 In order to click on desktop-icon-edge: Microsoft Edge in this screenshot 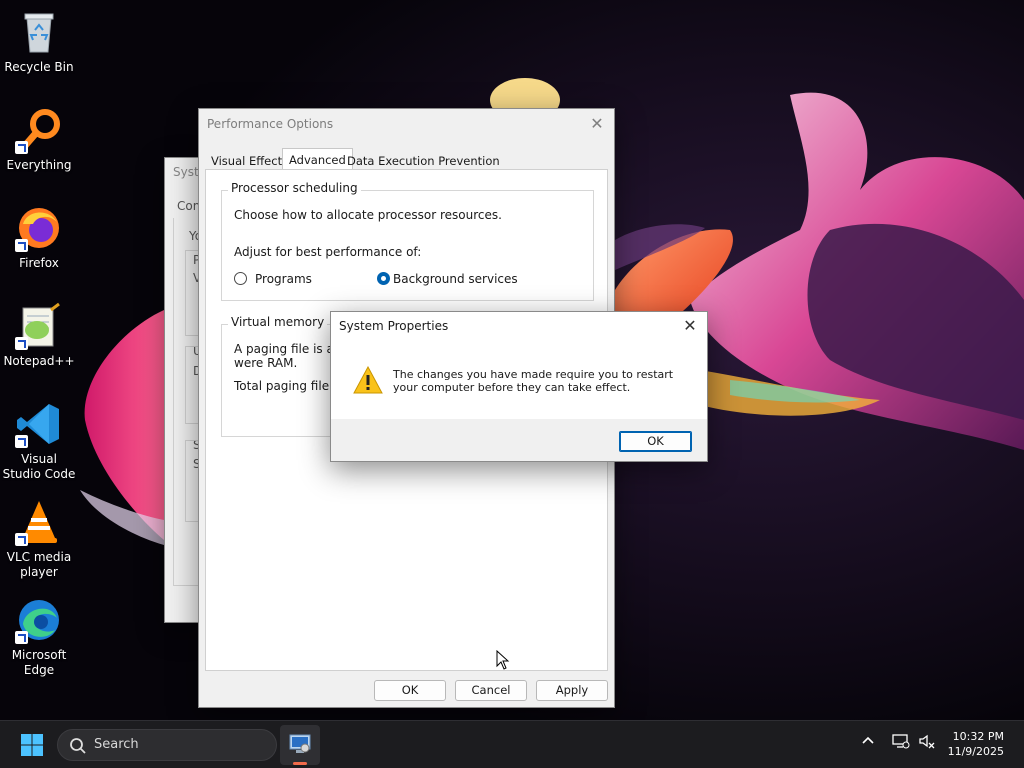, I will do `click(39, 637)`.